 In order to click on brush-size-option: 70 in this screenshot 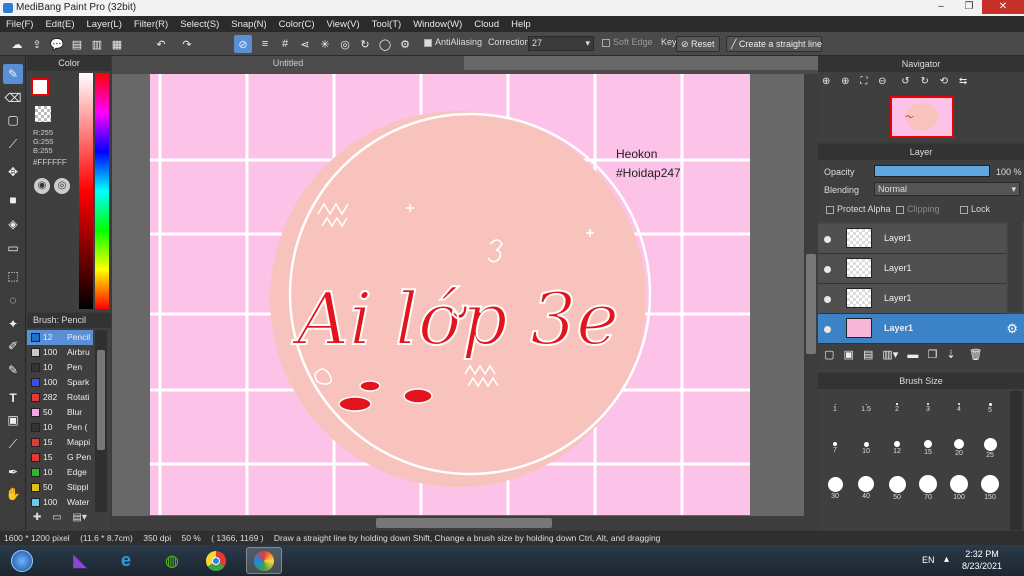, I will do `click(928, 488)`.